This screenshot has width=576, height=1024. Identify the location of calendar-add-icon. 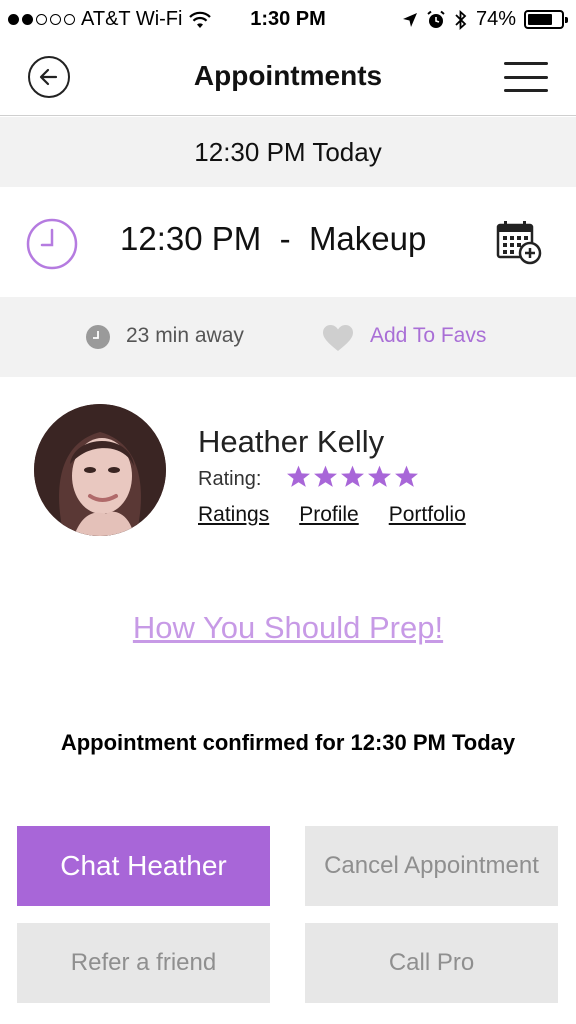
(519, 242).